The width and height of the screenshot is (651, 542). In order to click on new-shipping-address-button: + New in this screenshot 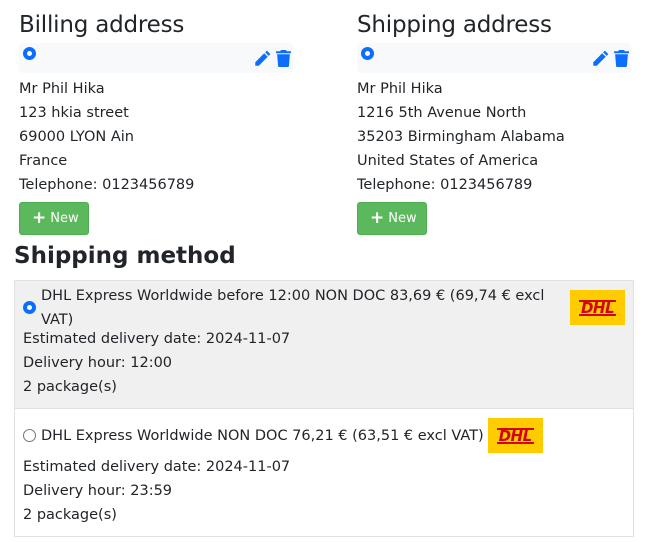, I will do `click(392, 218)`.